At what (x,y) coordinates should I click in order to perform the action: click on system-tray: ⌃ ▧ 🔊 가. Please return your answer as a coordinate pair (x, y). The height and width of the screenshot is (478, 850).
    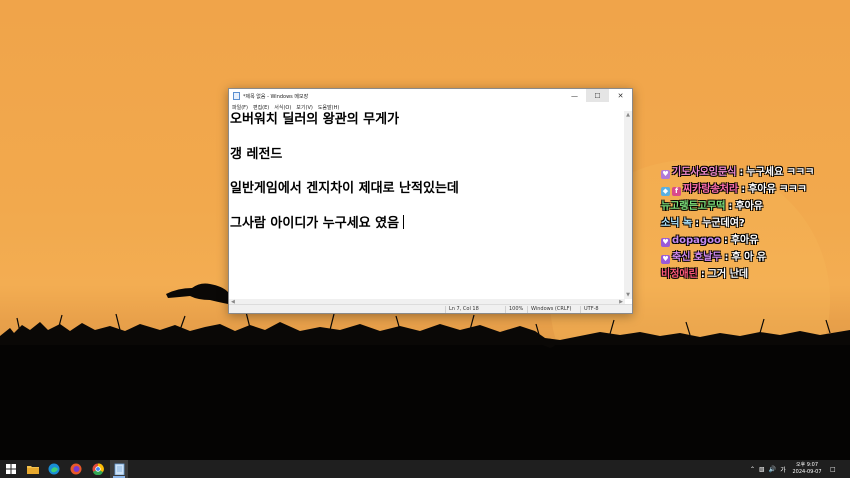
    Looking at the image, I should click on (768, 469).